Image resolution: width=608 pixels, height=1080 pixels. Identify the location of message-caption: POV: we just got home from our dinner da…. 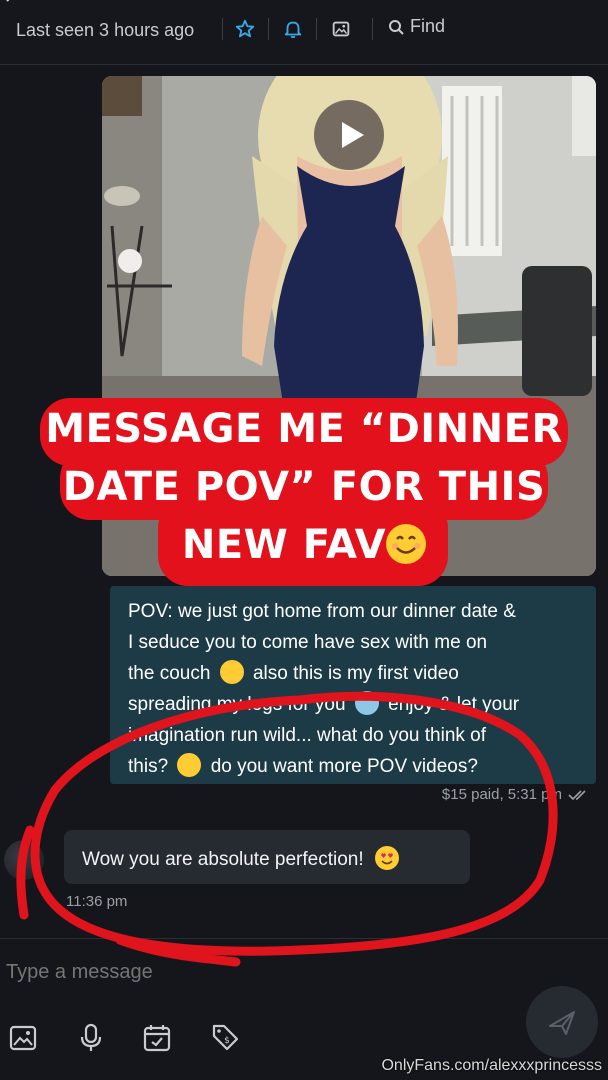
(353, 685).